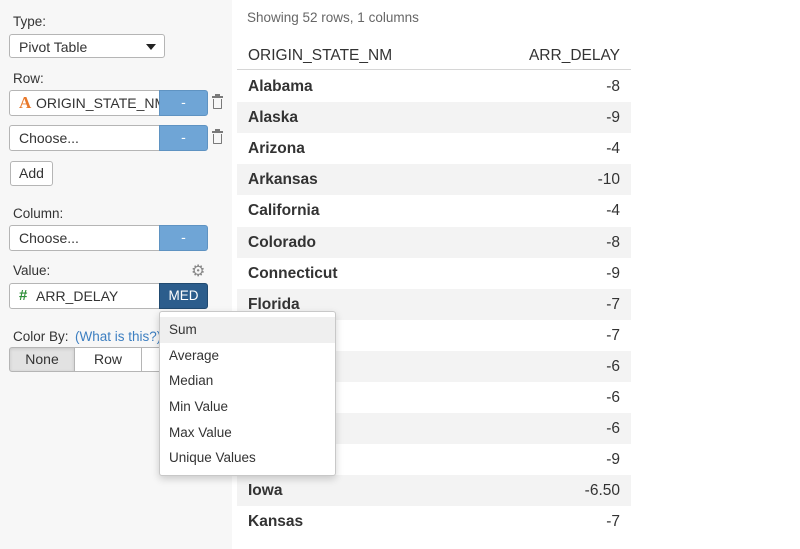 Image resolution: width=800 pixels, height=549 pixels. Describe the element at coordinates (198, 272) in the screenshot. I see `gear-icon: ⚙` at that location.